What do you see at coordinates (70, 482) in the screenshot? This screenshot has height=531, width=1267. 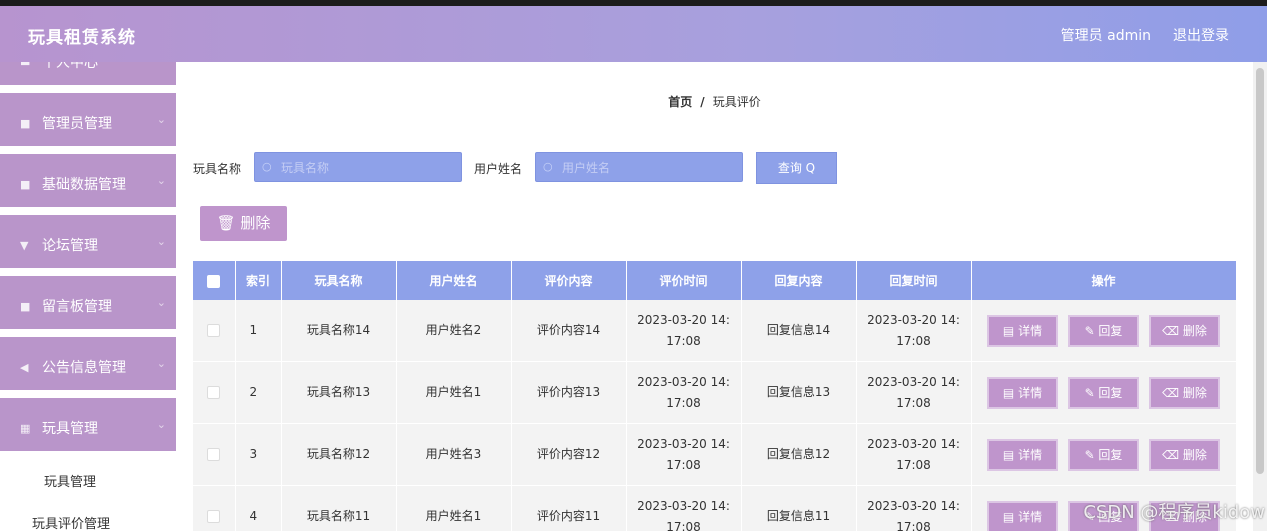 I see `sidebar-subitem-label: 玩具管理` at bounding box center [70, 482].